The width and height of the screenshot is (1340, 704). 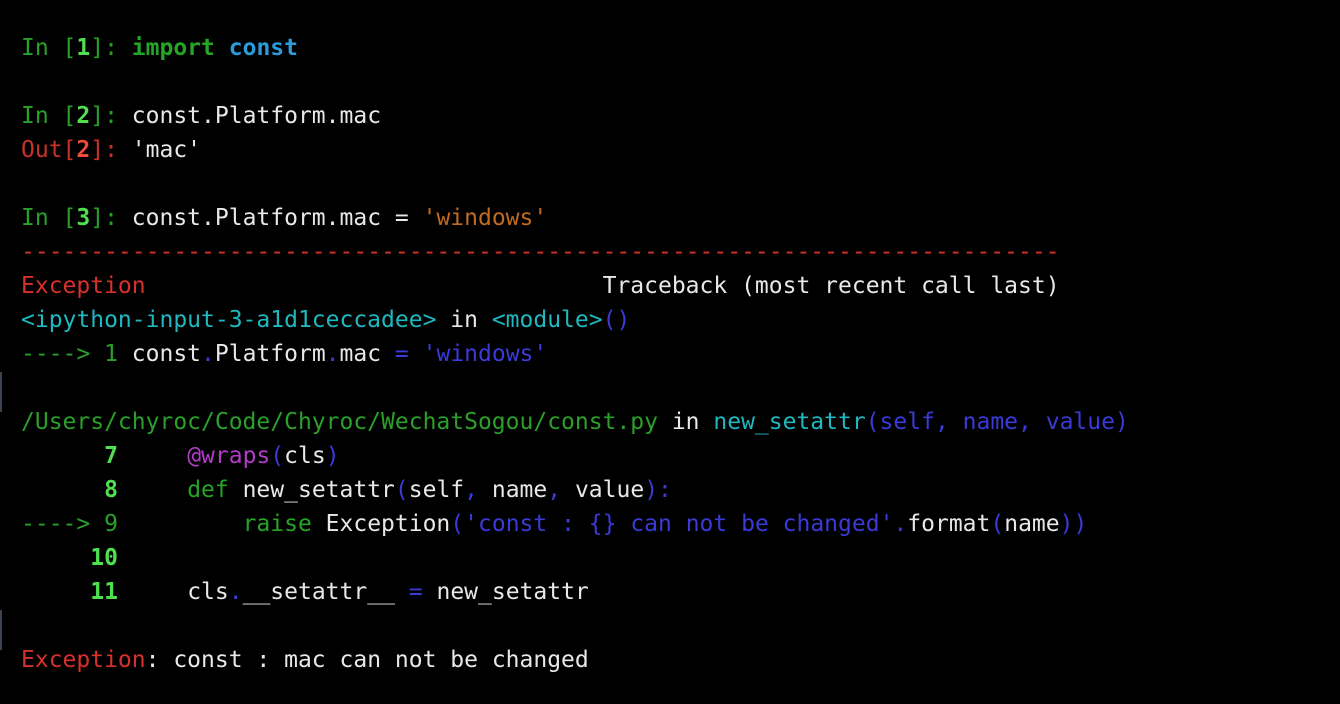 I want to click on in-prompt-number: 1, so click(x=83, y=48).